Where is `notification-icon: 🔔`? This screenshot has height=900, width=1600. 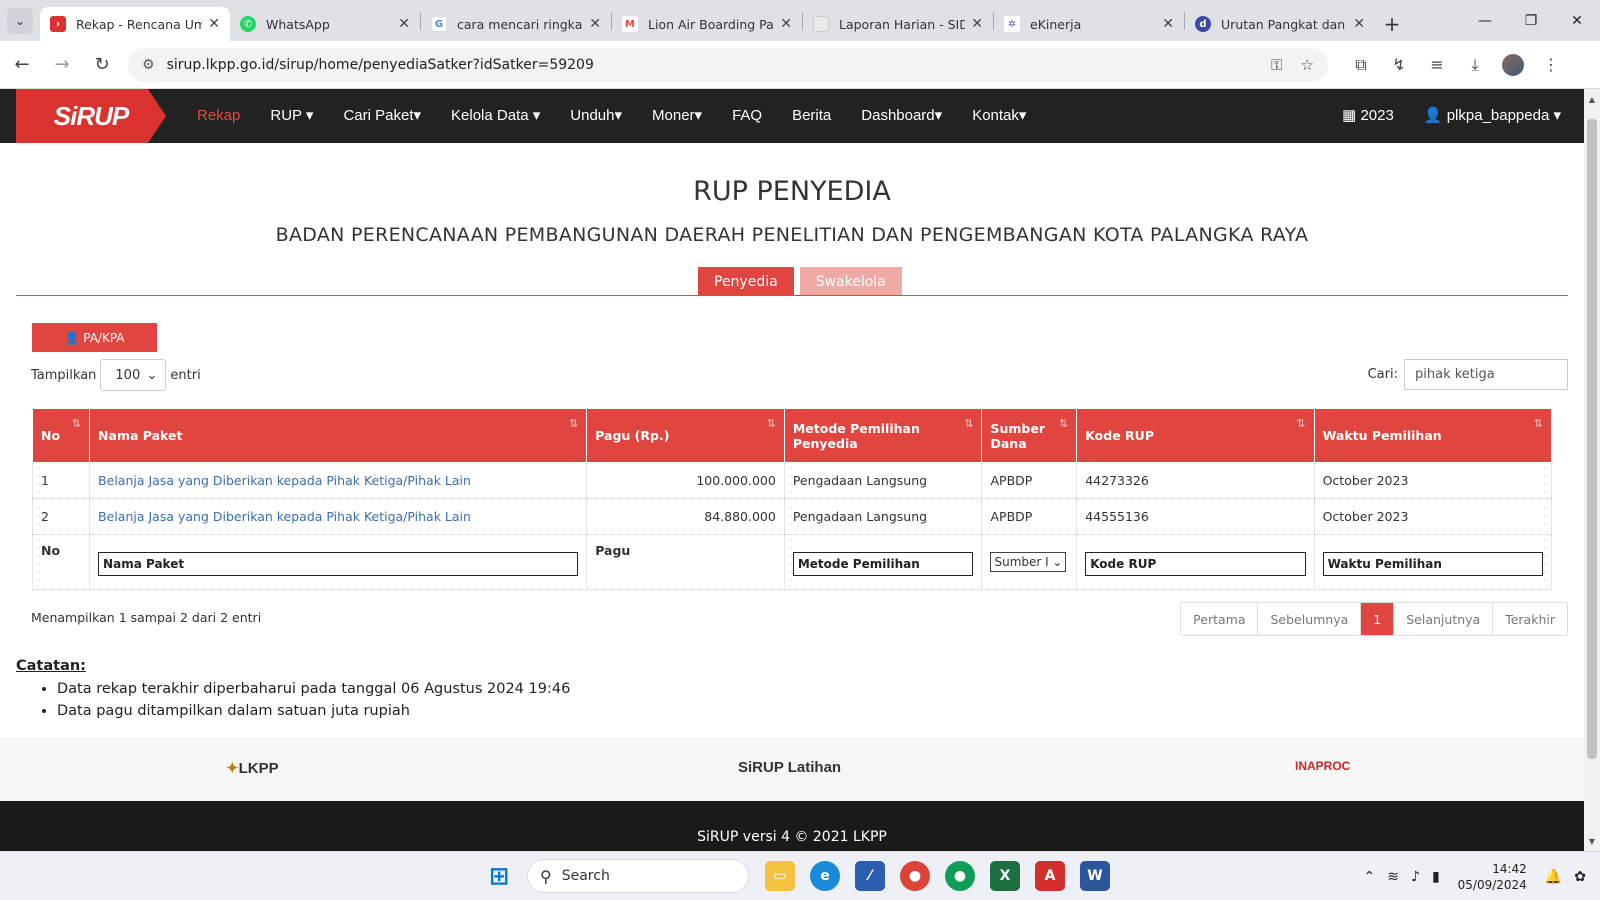 notification-icon: 🔔 is located at coordinates (1553, 877).